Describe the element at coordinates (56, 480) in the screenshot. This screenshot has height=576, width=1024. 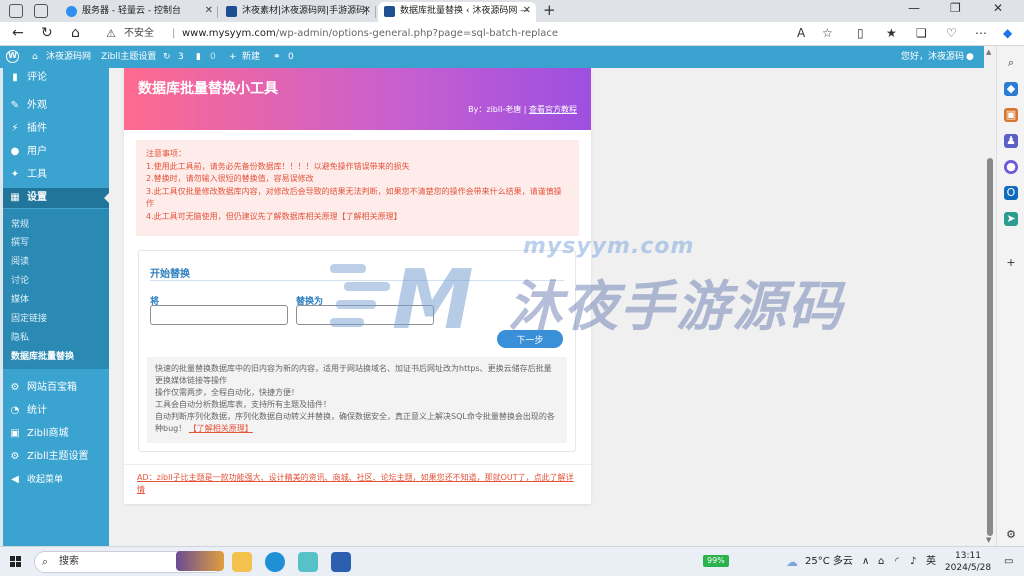
I see `menu-collapse: ◀ 收起菜单` at that location.